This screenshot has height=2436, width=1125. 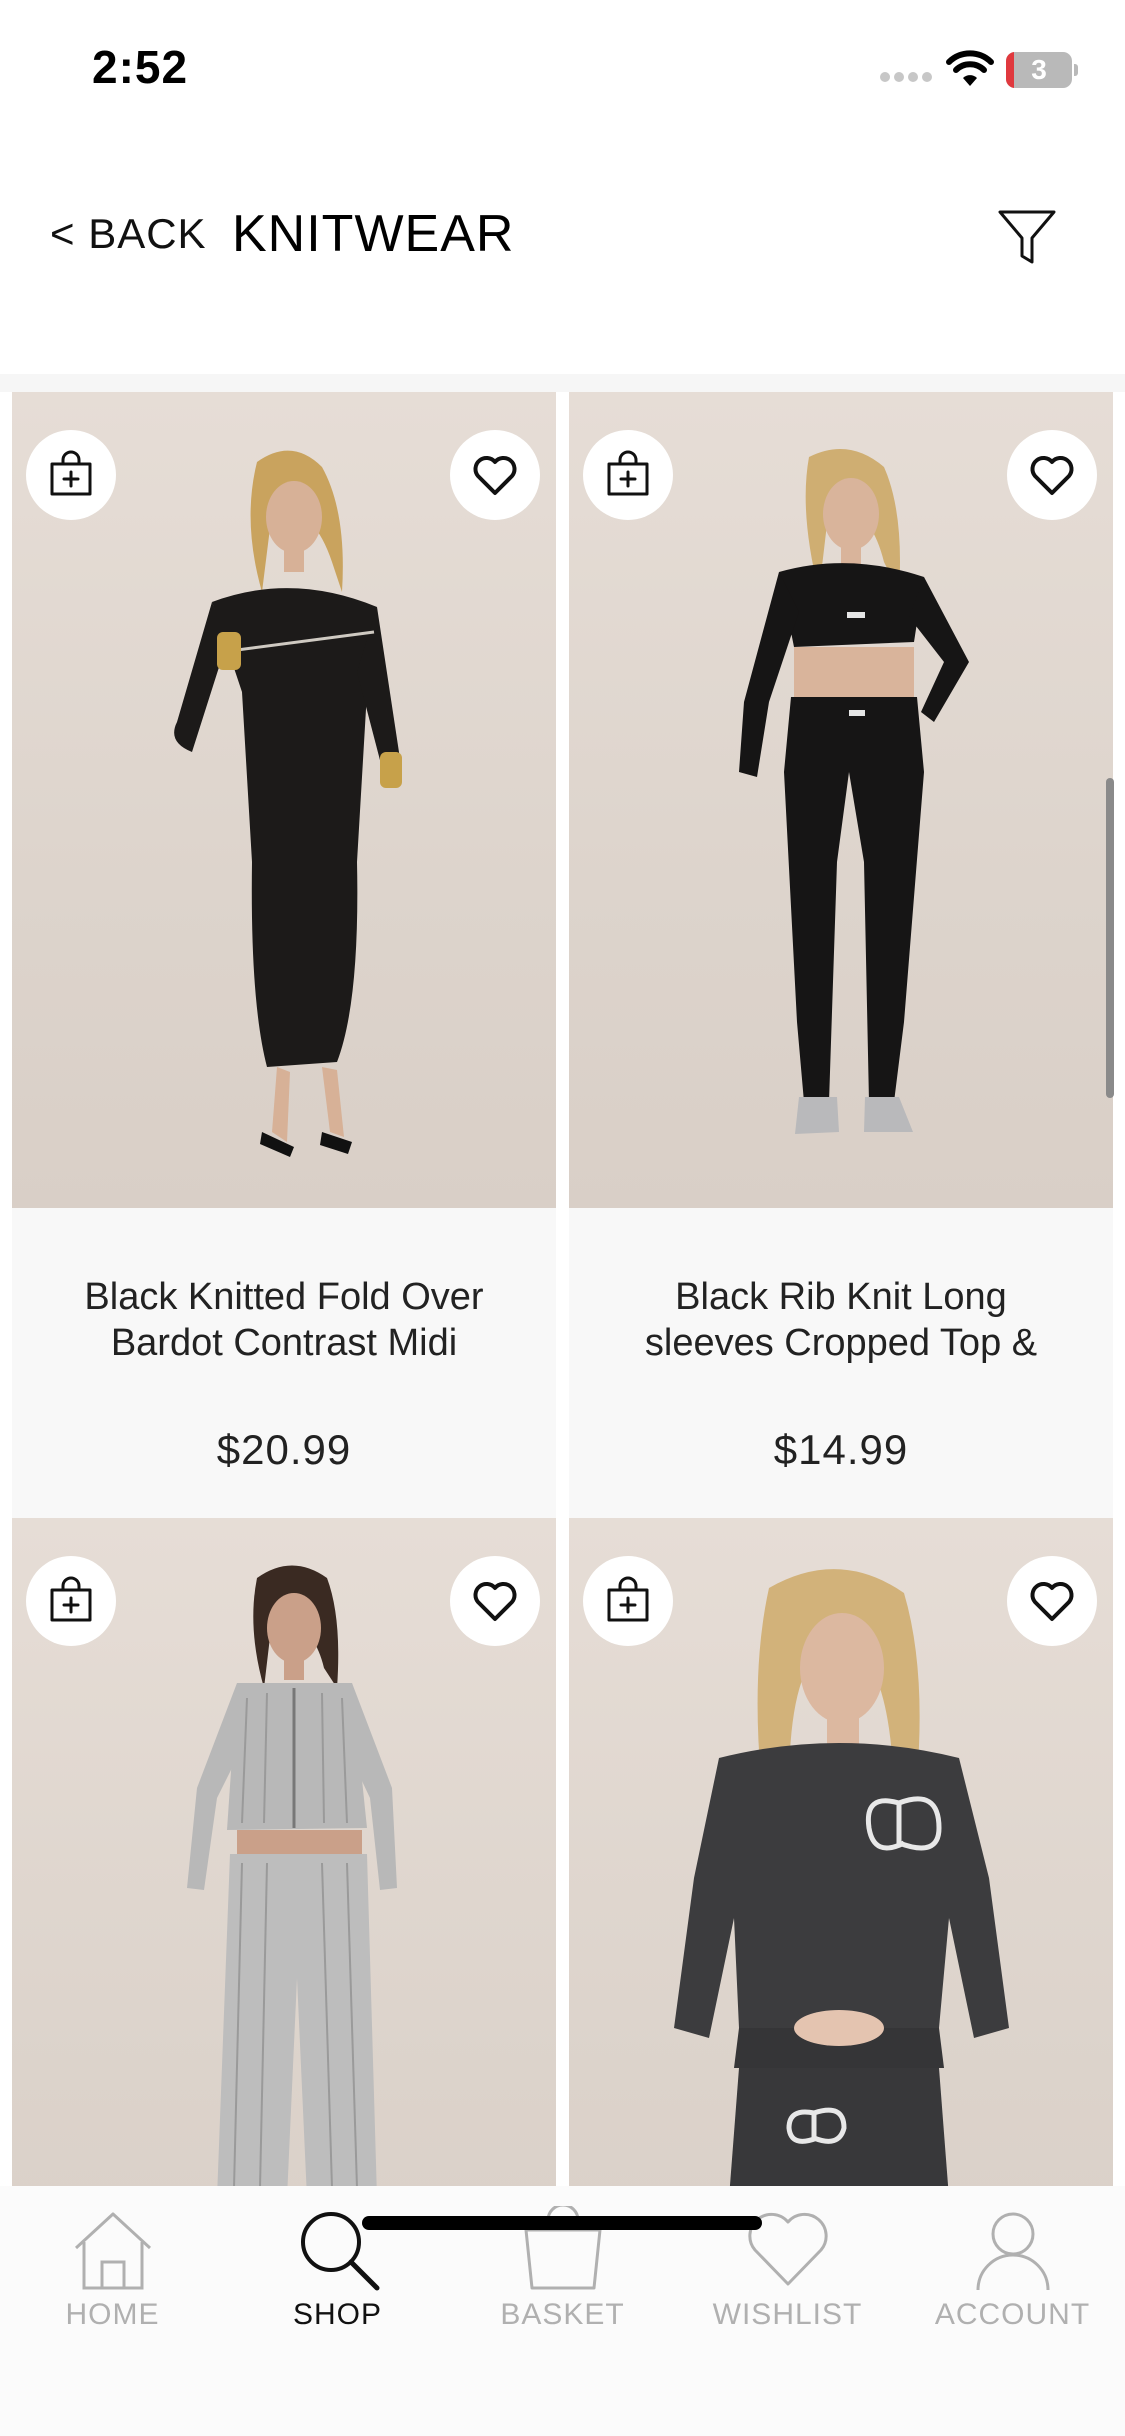 I want to click on model-black-crop-top-leggings, so click(x=854, y=791).